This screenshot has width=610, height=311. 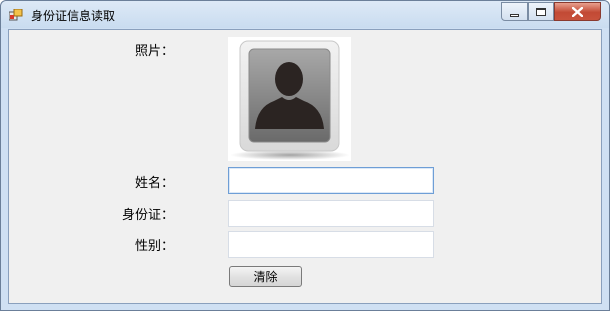 What do you see at coordinates (154, 246) in the screenshot?
I see `sex-label: 性别：` at bounding box center [154, 246].